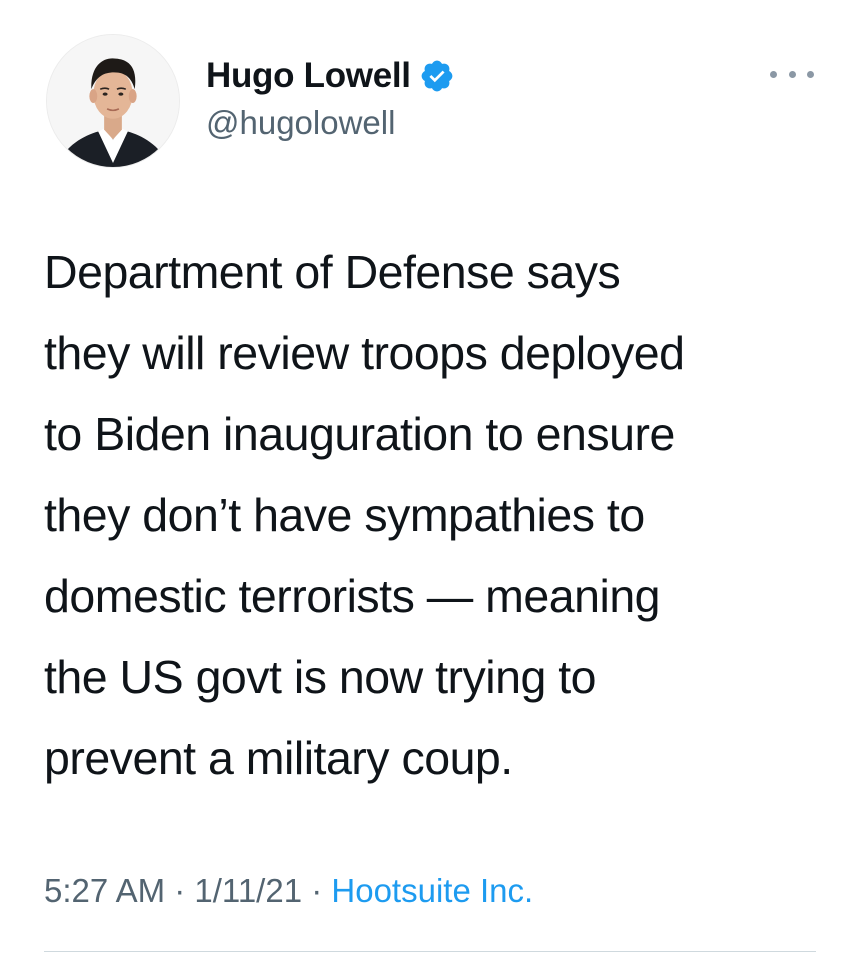 The height and width of the screenshot is (960, 858). Describe the element at coordinates (359, 434) in the screenshot. I see `tweet-text-line: to Biden inauguration to ensure` at that location.